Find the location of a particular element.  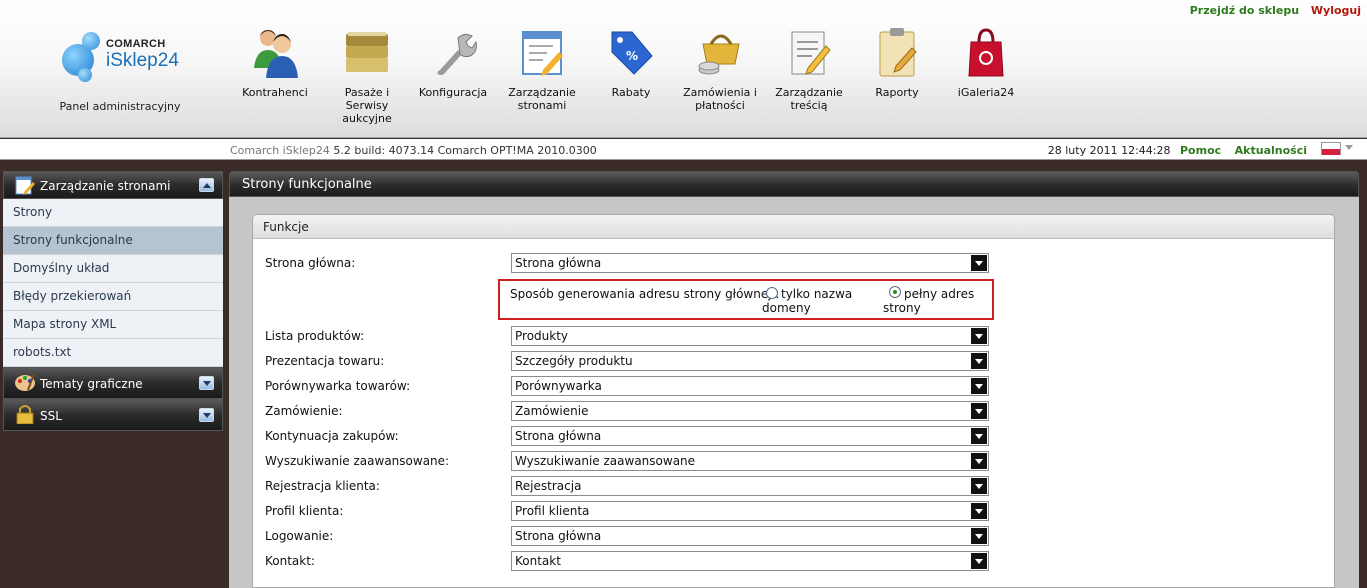

kontakt-select: Kontakt is located at coordinates (750, 561).